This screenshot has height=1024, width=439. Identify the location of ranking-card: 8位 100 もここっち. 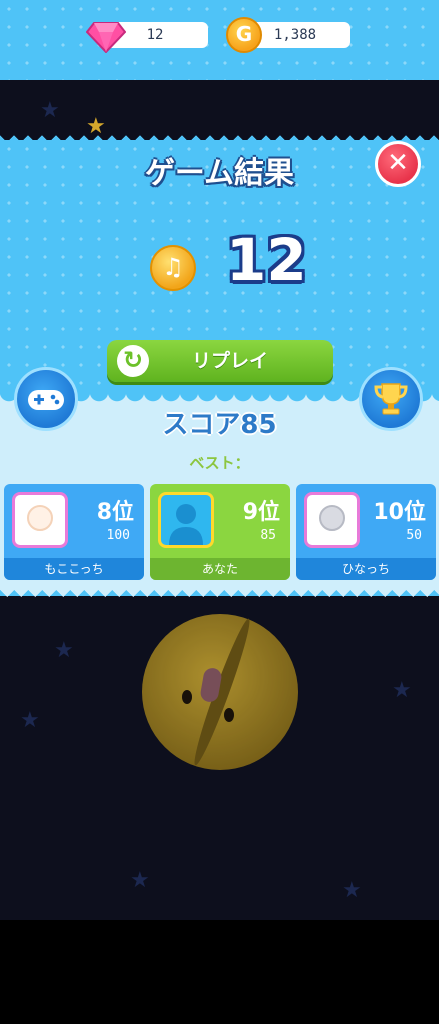
(74, 532).